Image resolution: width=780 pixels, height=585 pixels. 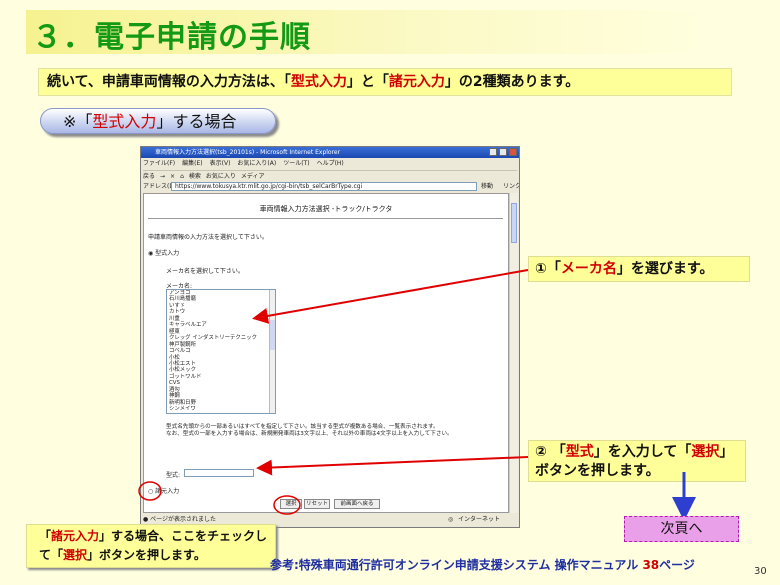 What do you see at coordinates (167, 491) in the screenshot?
I see `radio-spec-label: 諸元入力` at bounding box center [167, 491].